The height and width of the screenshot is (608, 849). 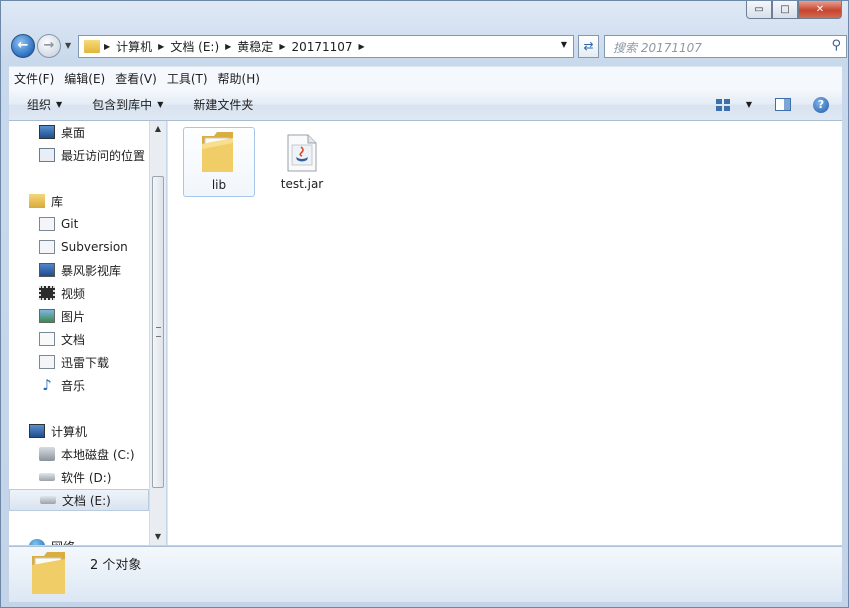 What do you see at coordinates (73, 293) in the screenshot?
I see `nav-item-label: 视频` at bounding box center [73, 293].